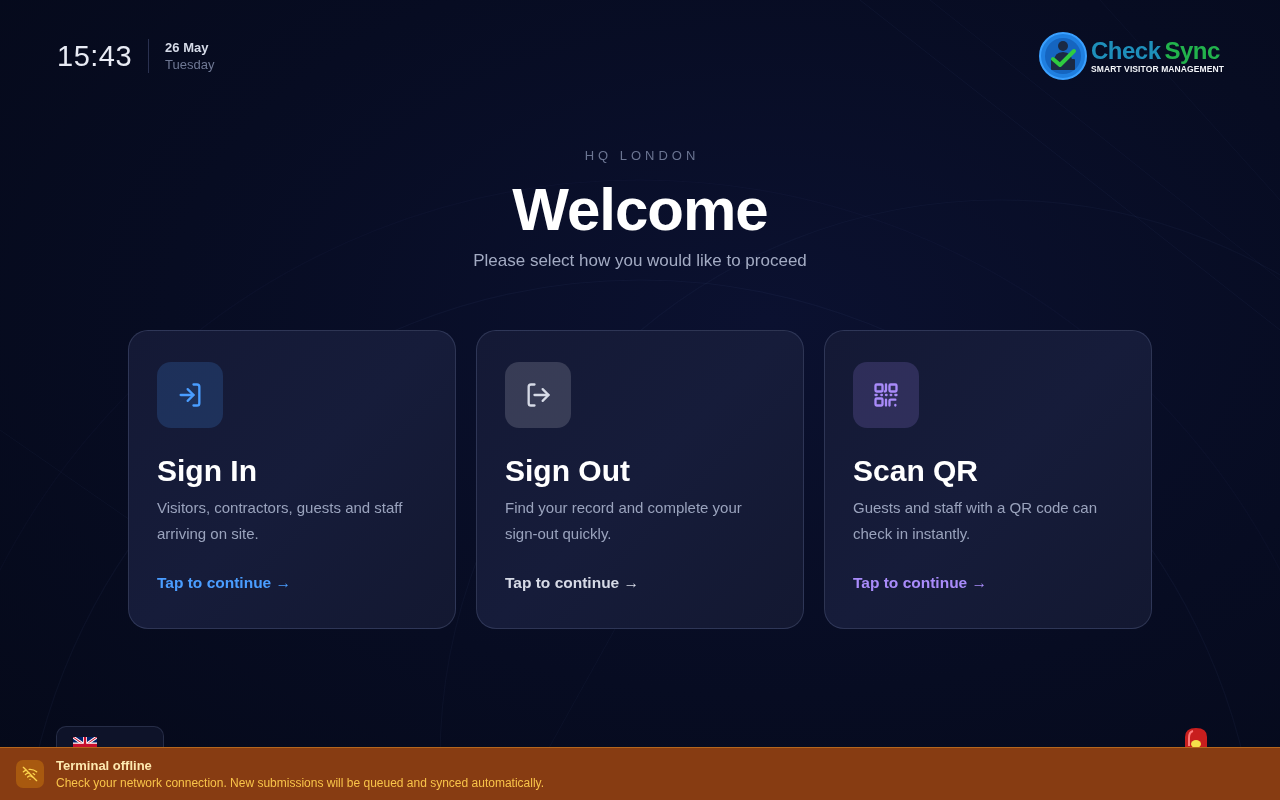 The height and width of the screenshot is (800, 1280). What do you see at coordinates (1157, 69) in the screenshot?
I see `logo-tagline: SMART VISITOR MANAGEMENT` at bounding box center [1157, 69].